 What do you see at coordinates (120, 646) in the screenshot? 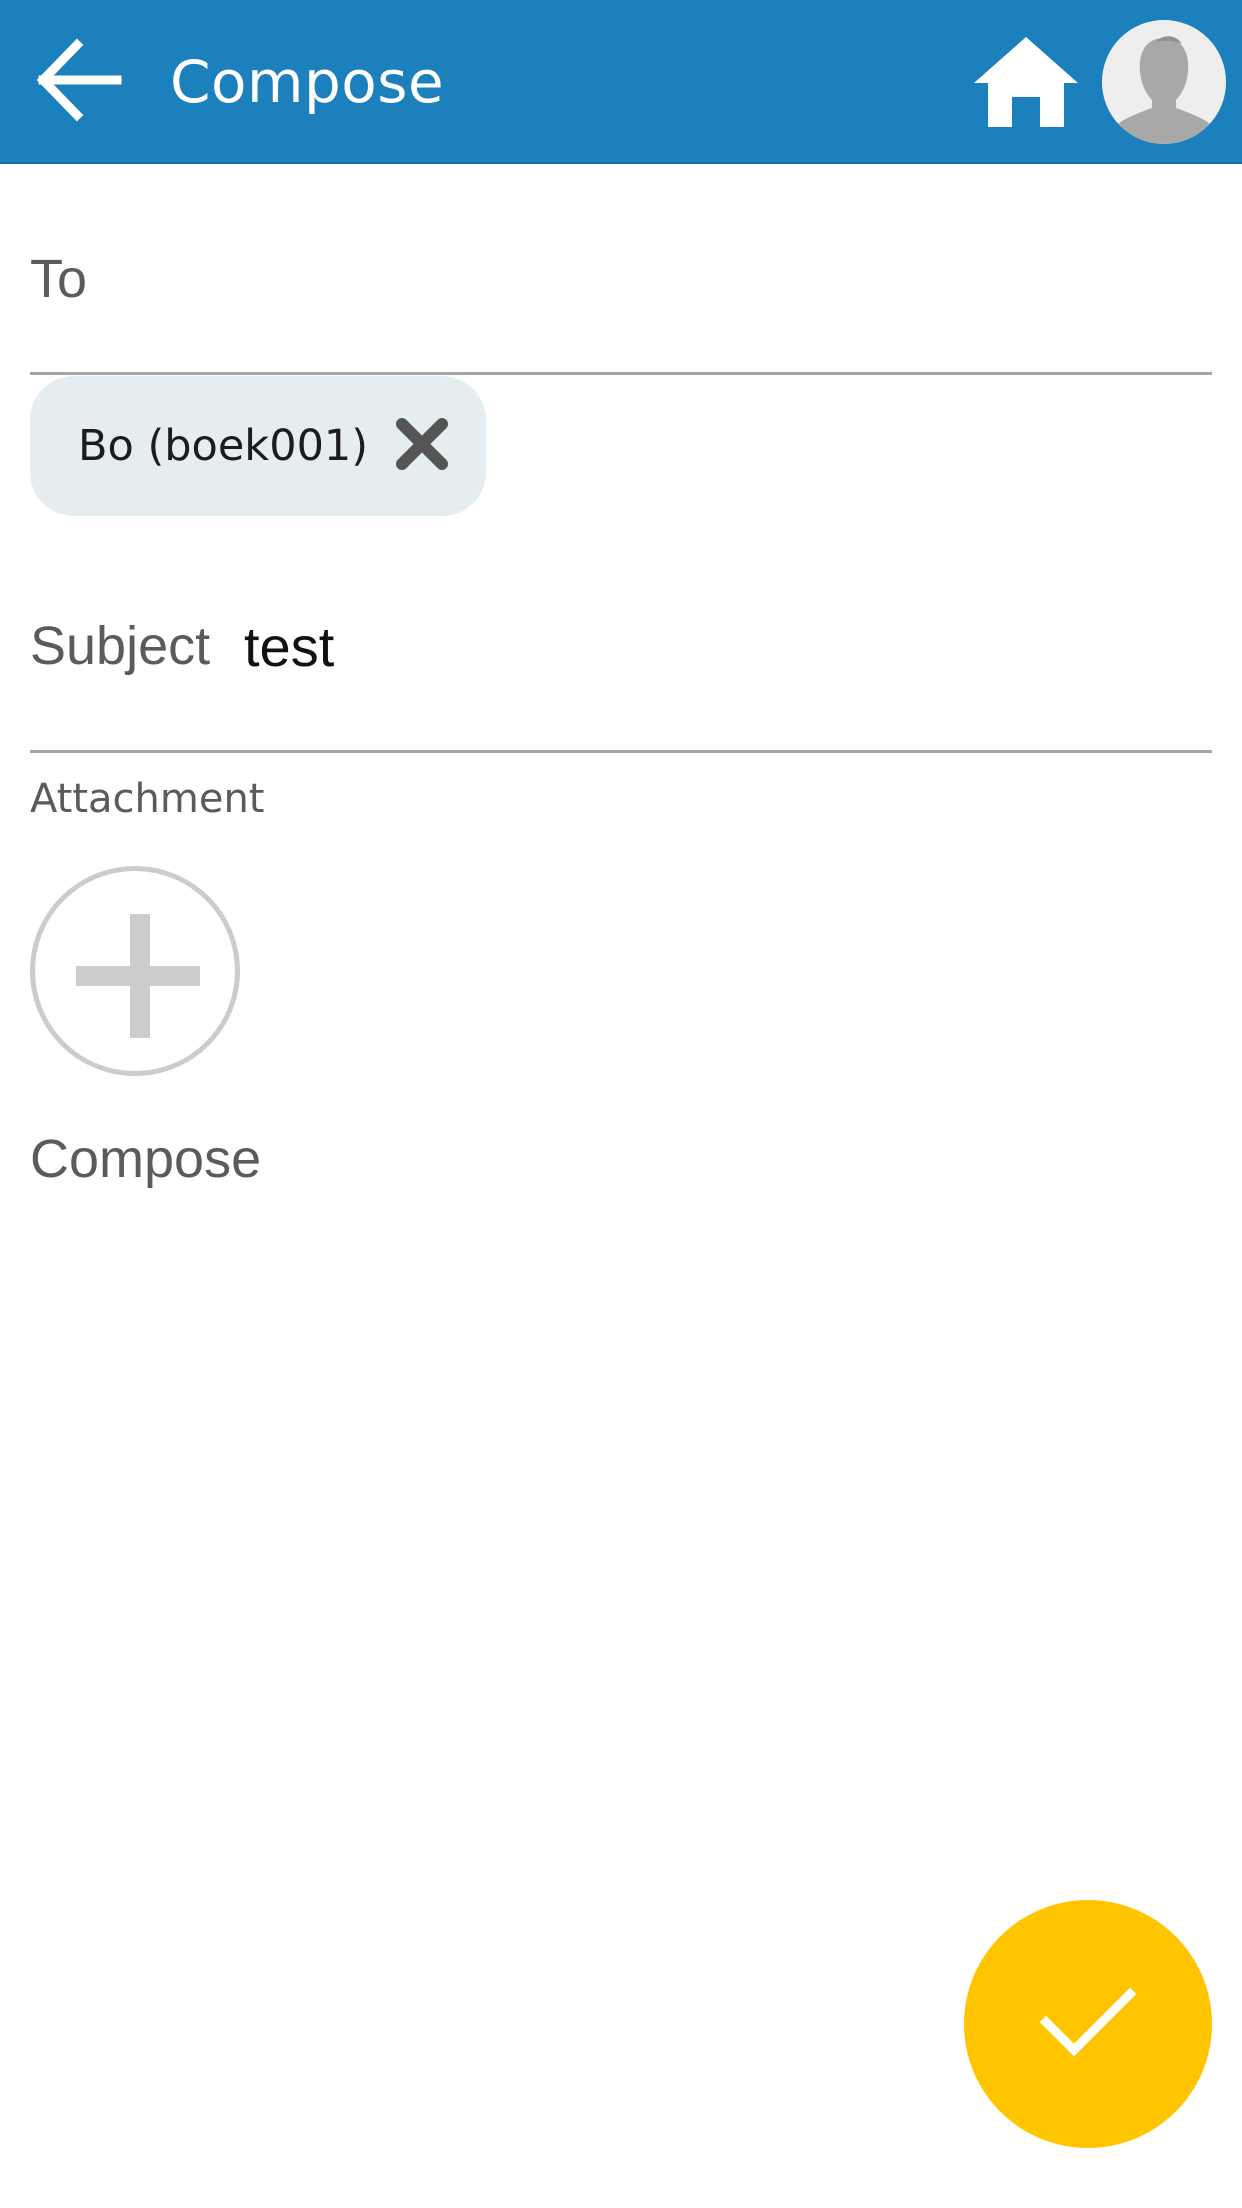
I see `subject-label: Subject` at bounding box center [120, 646].